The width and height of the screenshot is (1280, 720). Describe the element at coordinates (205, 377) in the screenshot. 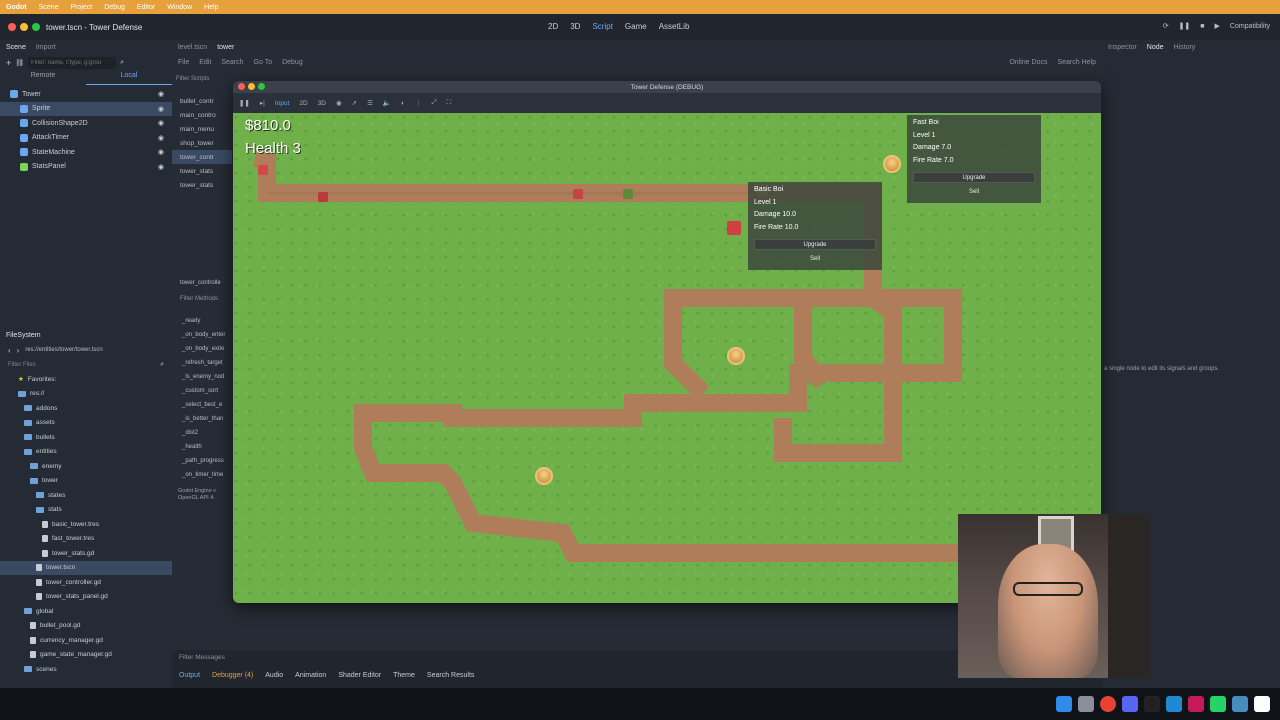

I see `method-list-item: _is_enemy_nod` at that location.